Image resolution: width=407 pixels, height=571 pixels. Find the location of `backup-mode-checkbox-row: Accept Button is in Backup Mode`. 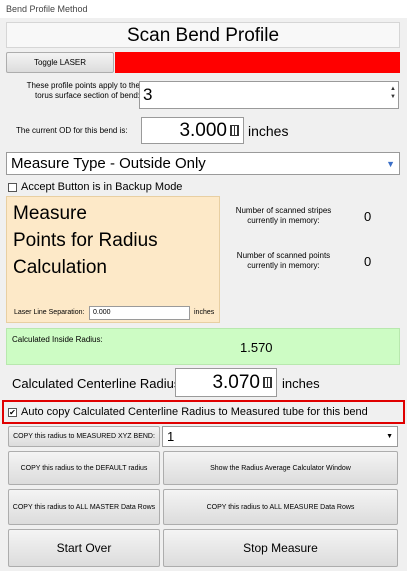

backup-mode-checkbox-row: Accept Button is in Backup Mode is located at coordinates (95, 187).